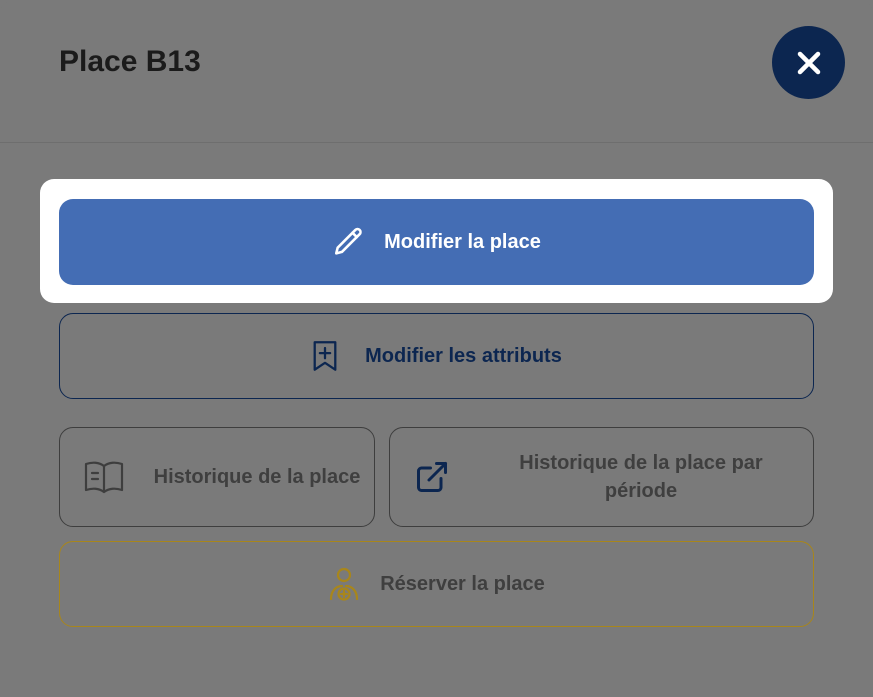  I want to click on close-button, so click(808, 62).